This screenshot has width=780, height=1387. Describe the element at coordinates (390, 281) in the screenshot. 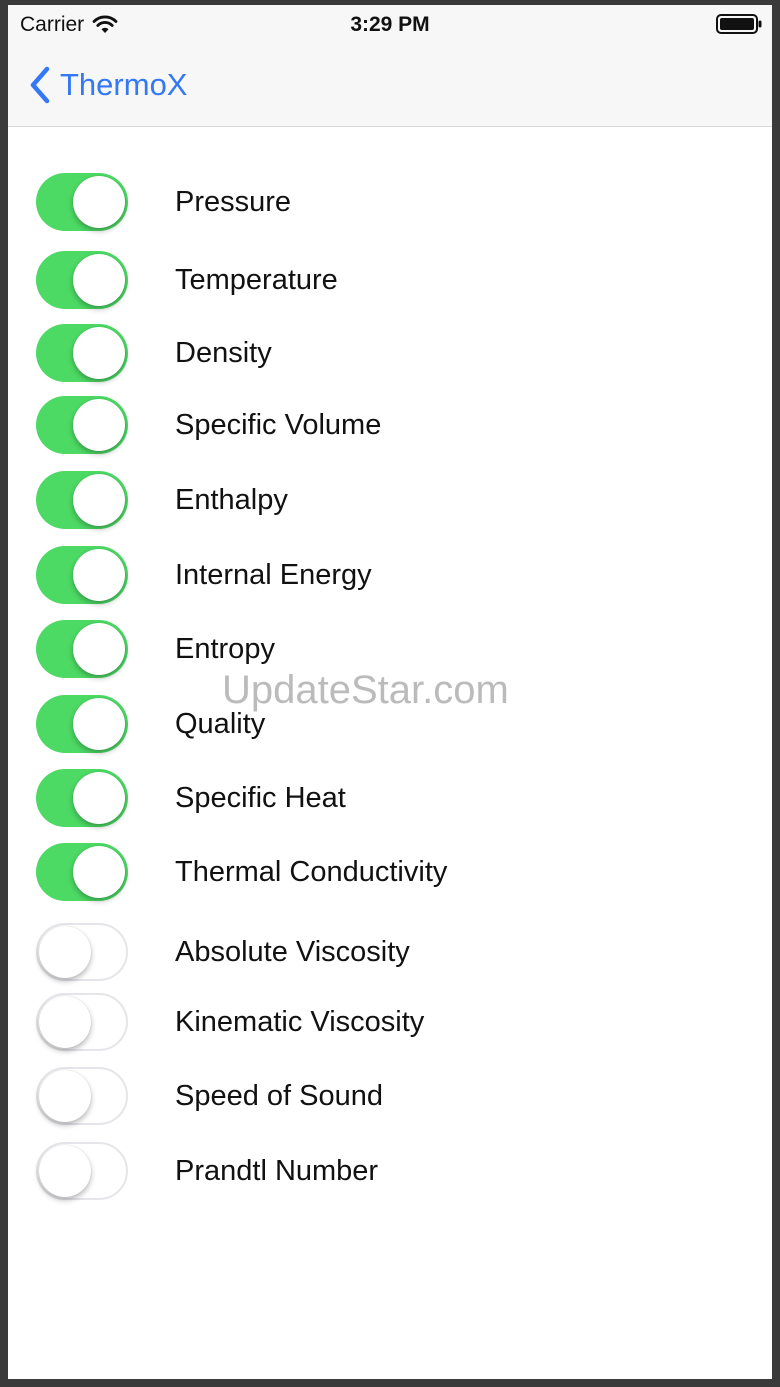

I see `property-row-temperature: Temperature` at that location.